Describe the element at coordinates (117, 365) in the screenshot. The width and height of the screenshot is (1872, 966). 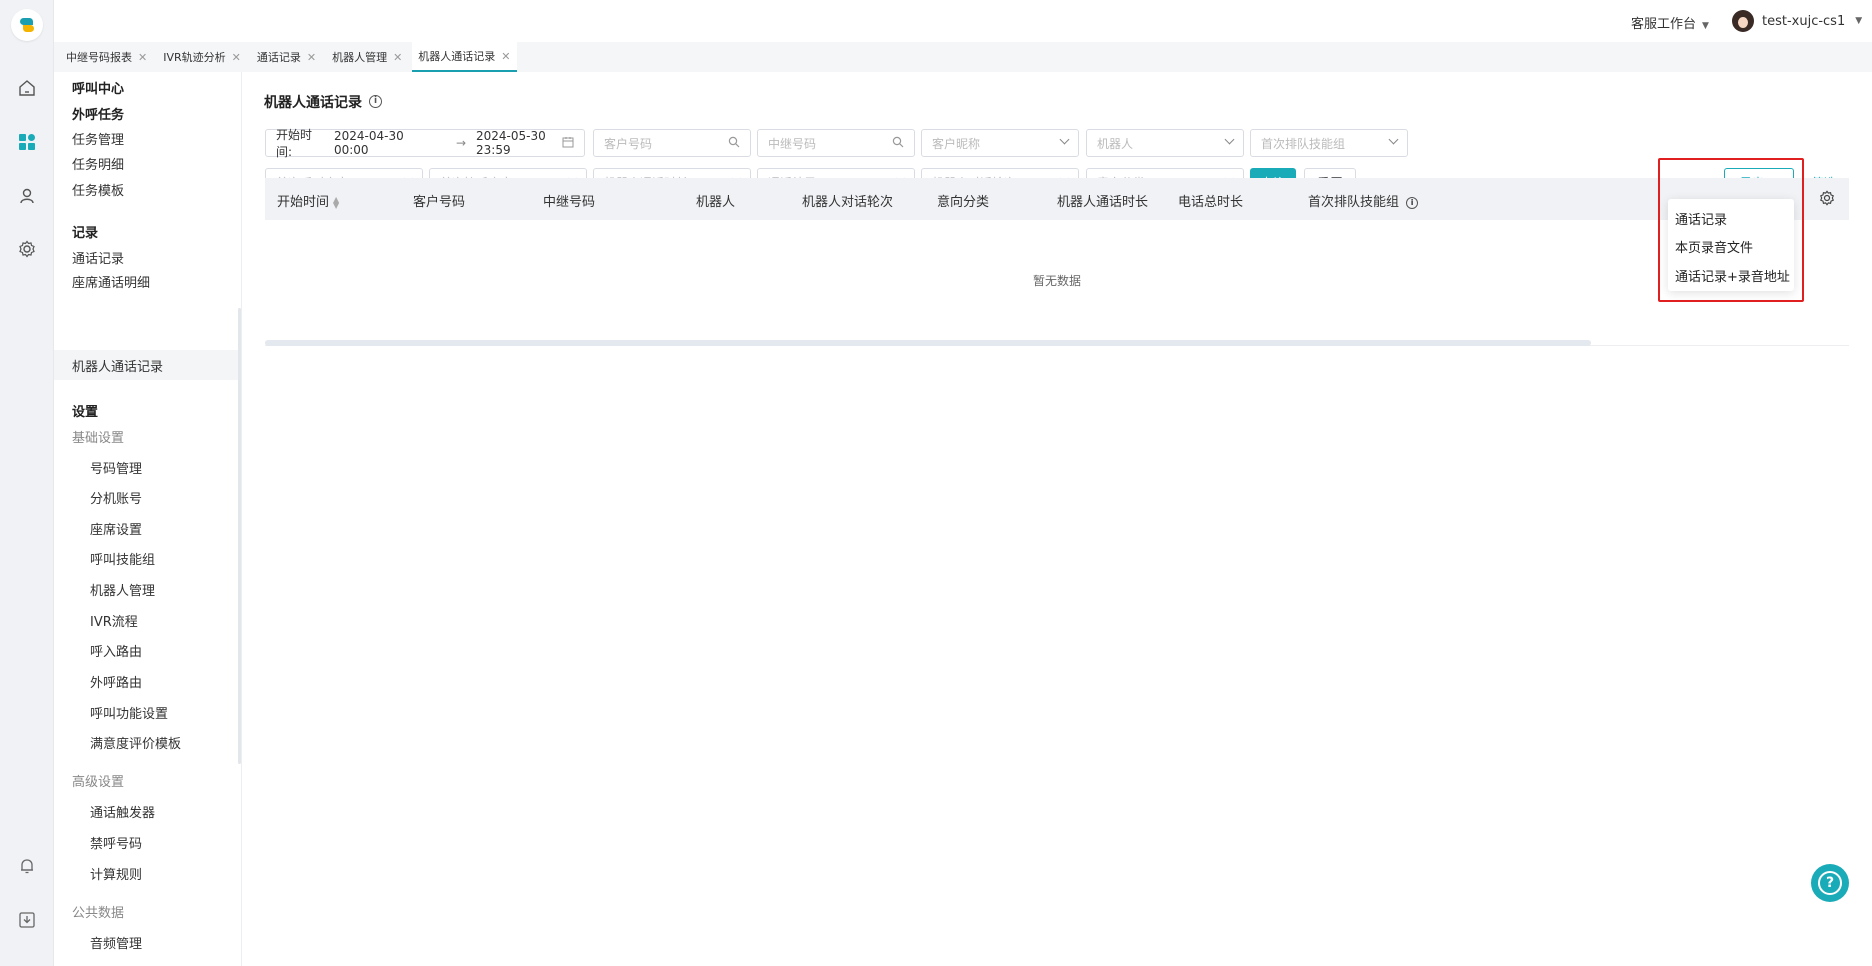
I see `sidebar-item-robot-call-records: 机器人通话记录` at that location.